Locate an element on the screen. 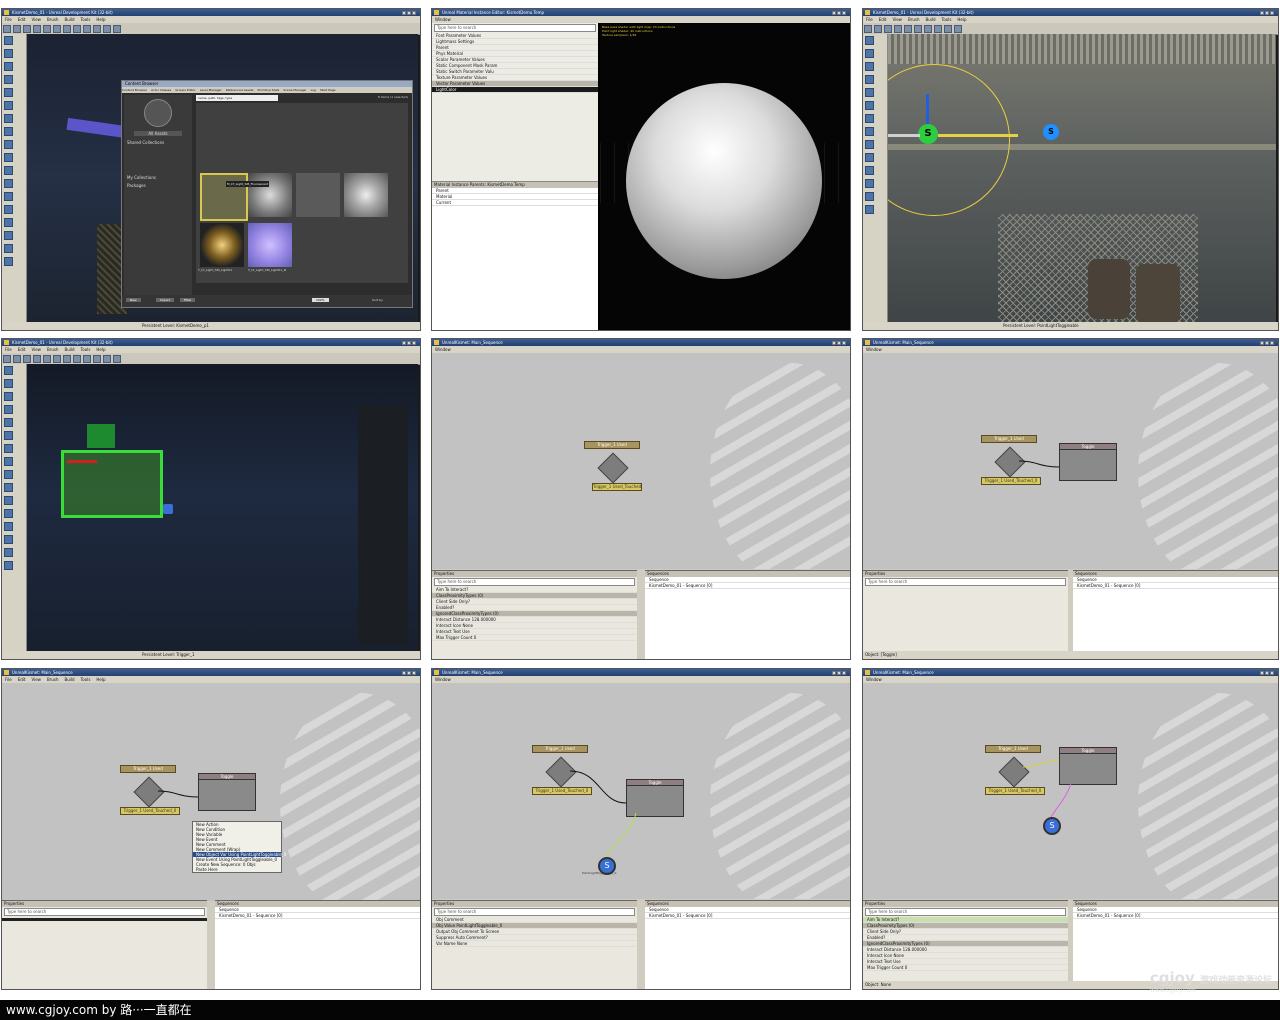  tab-groups-editor: Groups Editor is located at coordinates (185, 90).